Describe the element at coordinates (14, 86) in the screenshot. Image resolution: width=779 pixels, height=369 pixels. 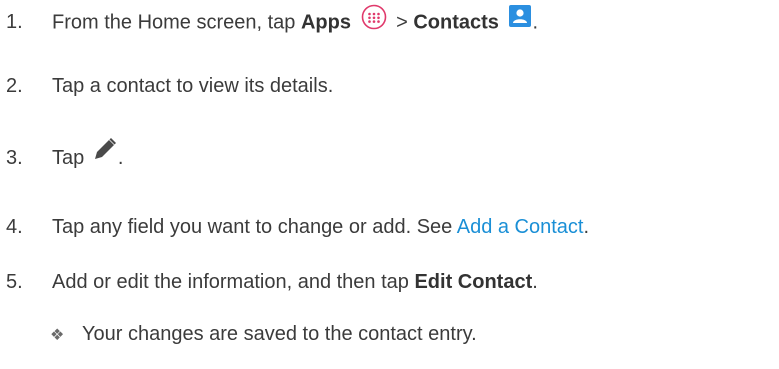
I see `step-number: 2.` at that location.